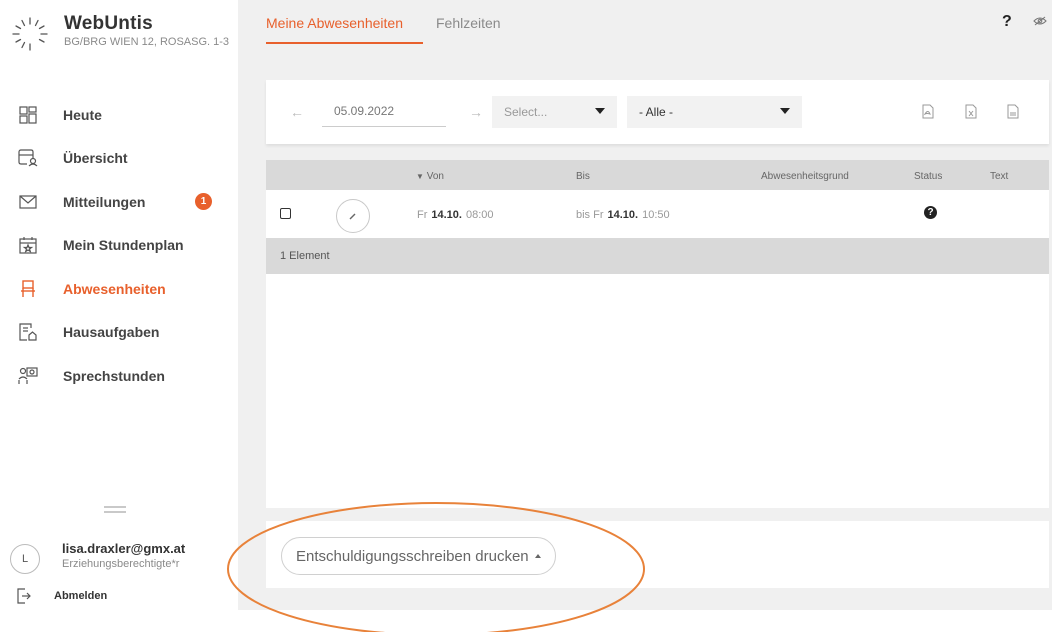 The height and width of the screenshot is (632, 1052). I want to click on export-csv-icon, so click(1013, 111).